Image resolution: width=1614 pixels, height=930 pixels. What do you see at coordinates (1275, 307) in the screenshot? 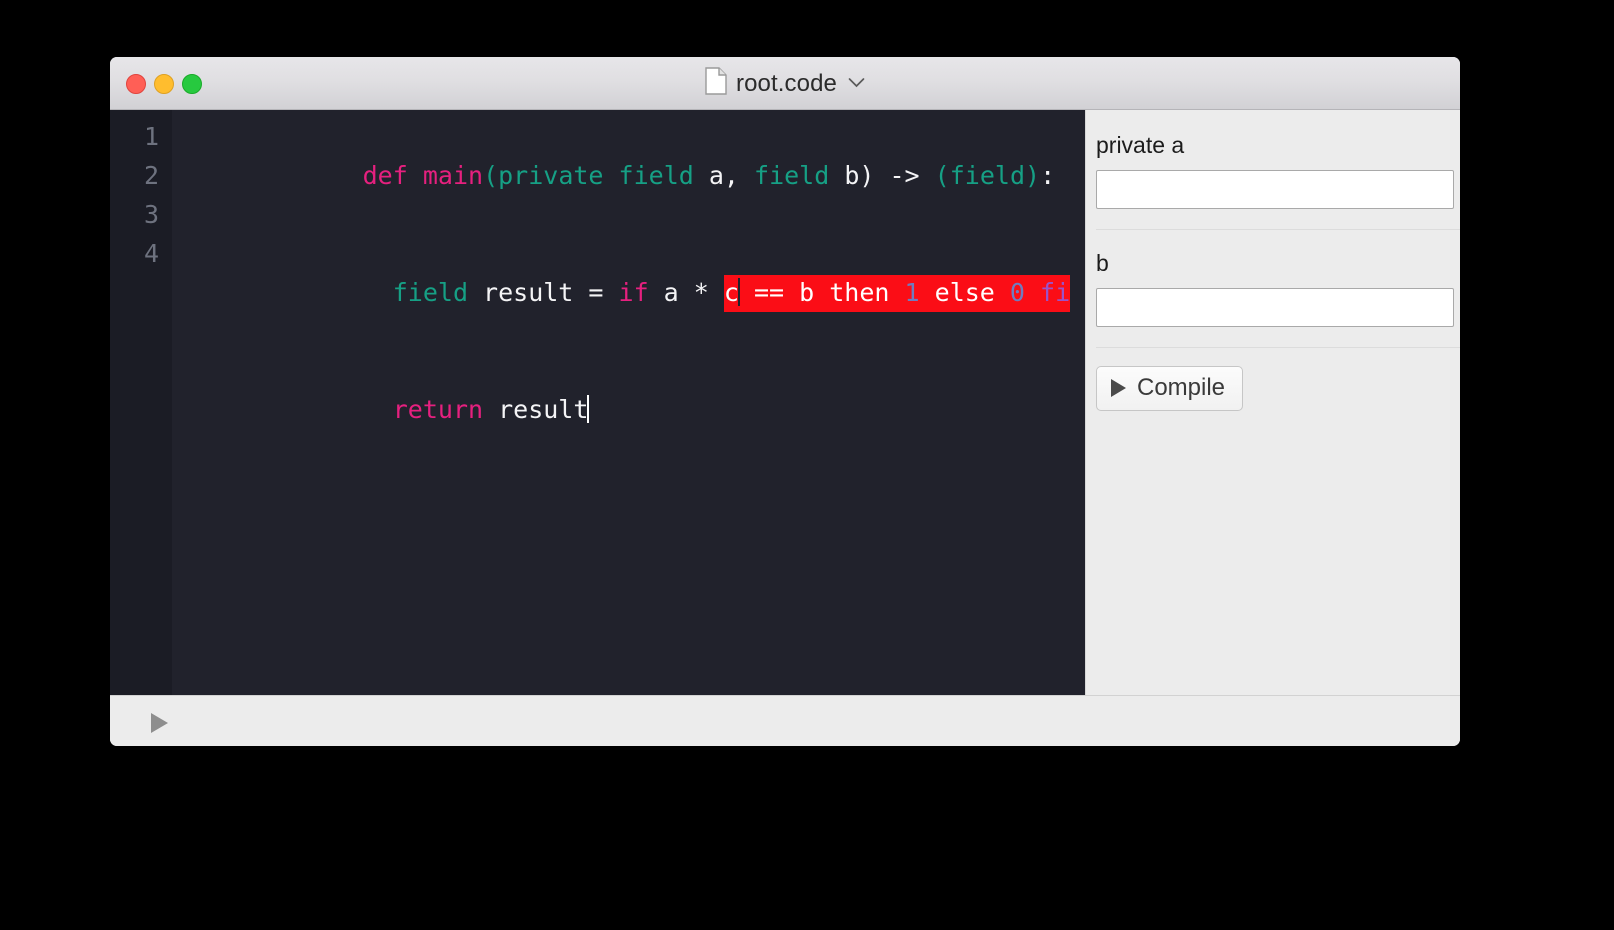
I see `b-input` at bounding box center [1275, 307].